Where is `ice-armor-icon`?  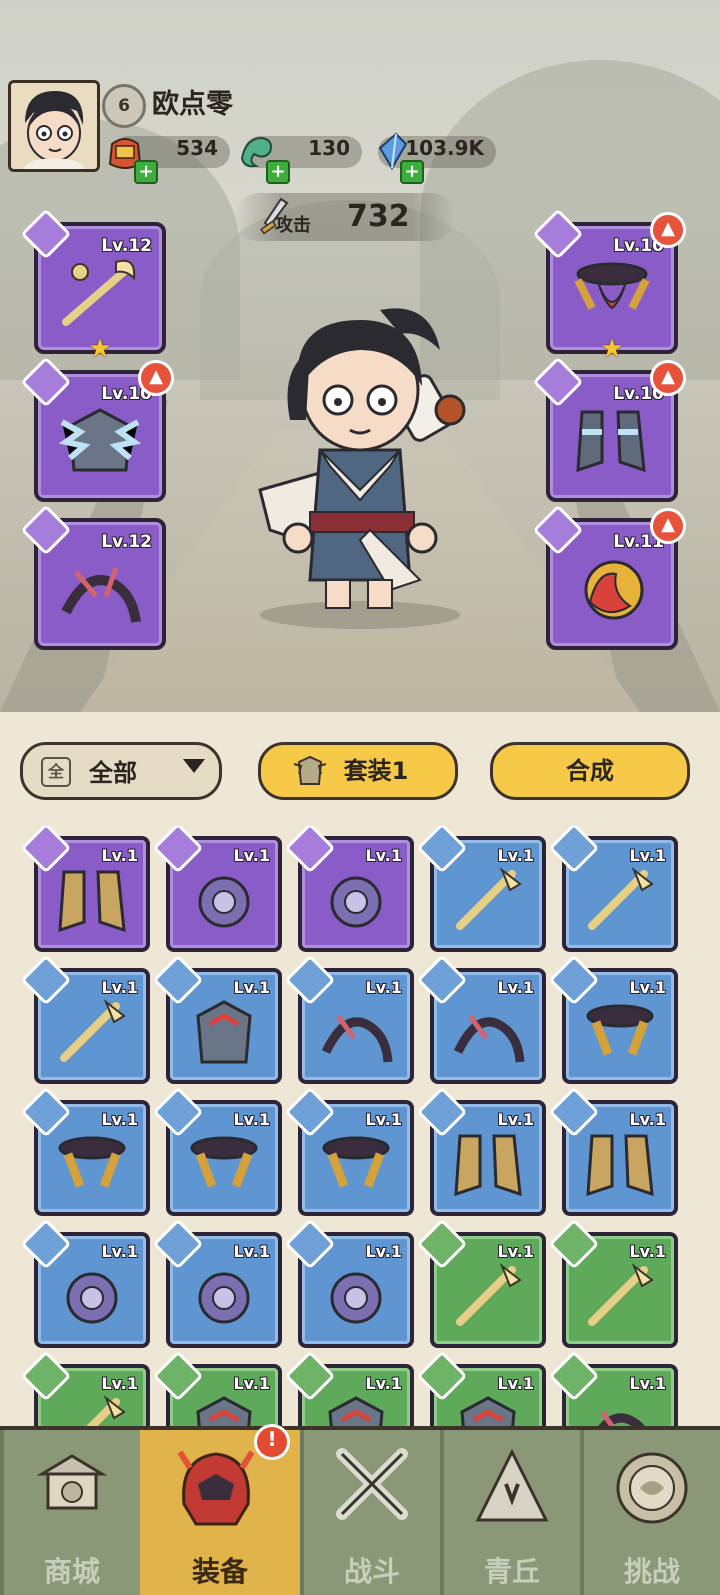
ice-armor-icon is located at coordinates (100, 440).